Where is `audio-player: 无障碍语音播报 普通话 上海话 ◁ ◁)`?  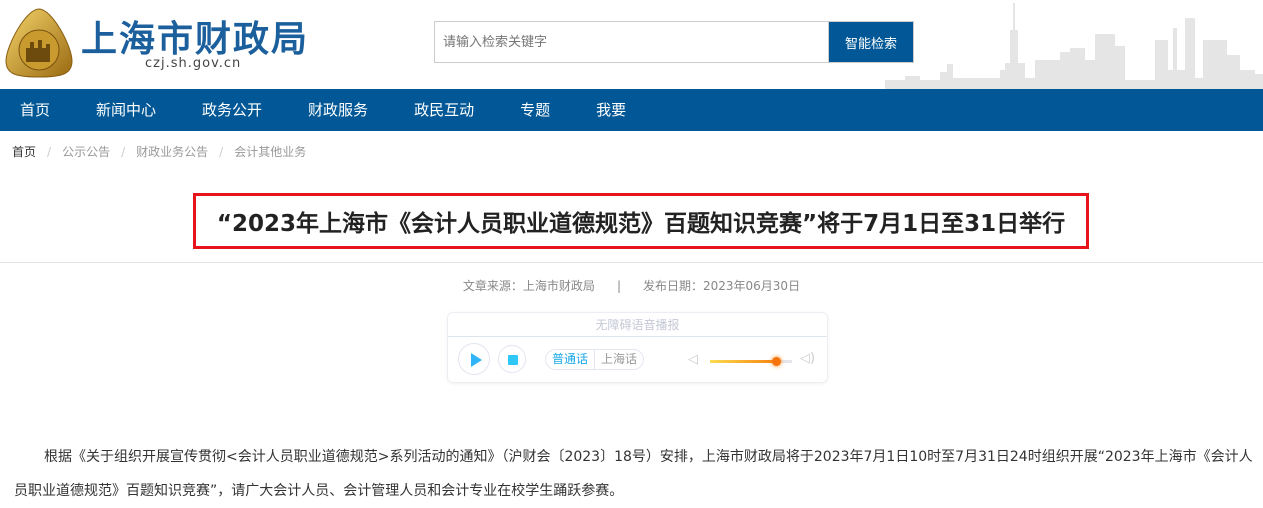 audio-player: 无障碍语音播报 普通话 上海话 ◁ ◁) is located at coordinates (637, 347).